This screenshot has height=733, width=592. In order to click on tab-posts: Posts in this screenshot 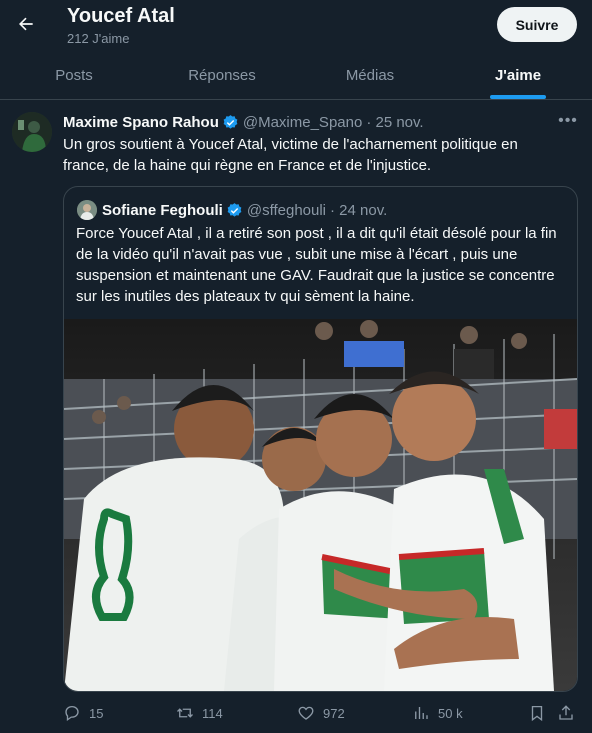, I will do `click(74, 75)`.